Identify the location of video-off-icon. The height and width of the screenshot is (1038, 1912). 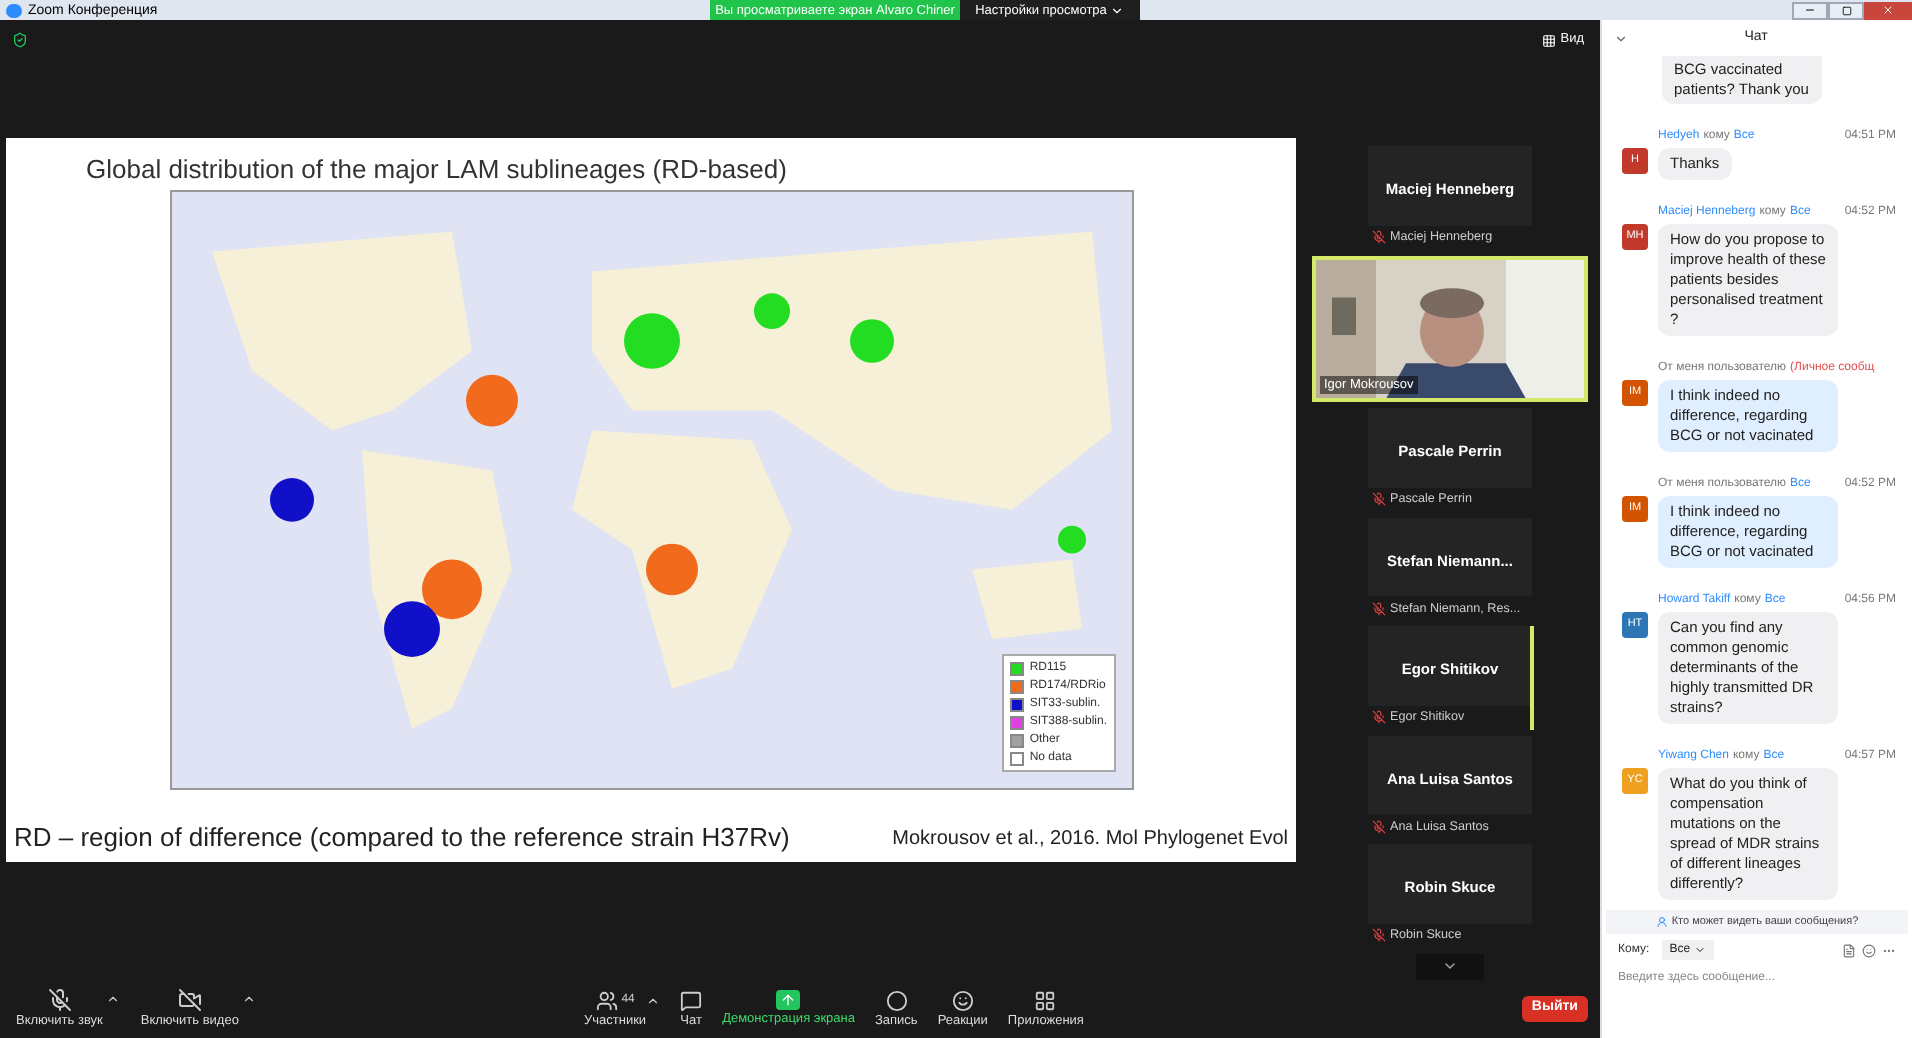
(189, 1000).